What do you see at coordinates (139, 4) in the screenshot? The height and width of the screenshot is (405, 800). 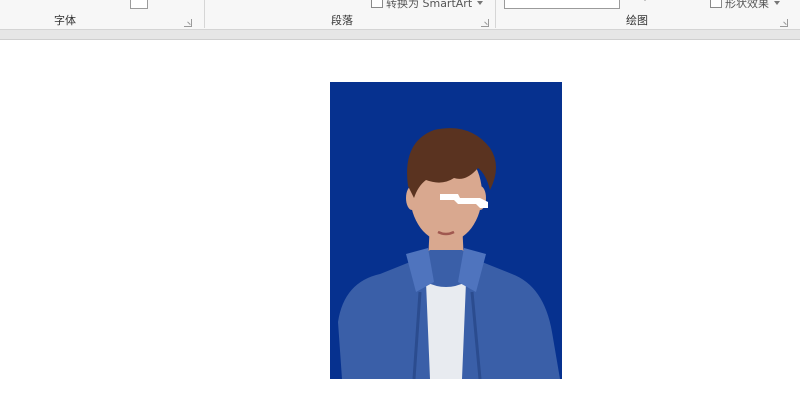 I see `font-option-box` at bounding box center [139, 4].